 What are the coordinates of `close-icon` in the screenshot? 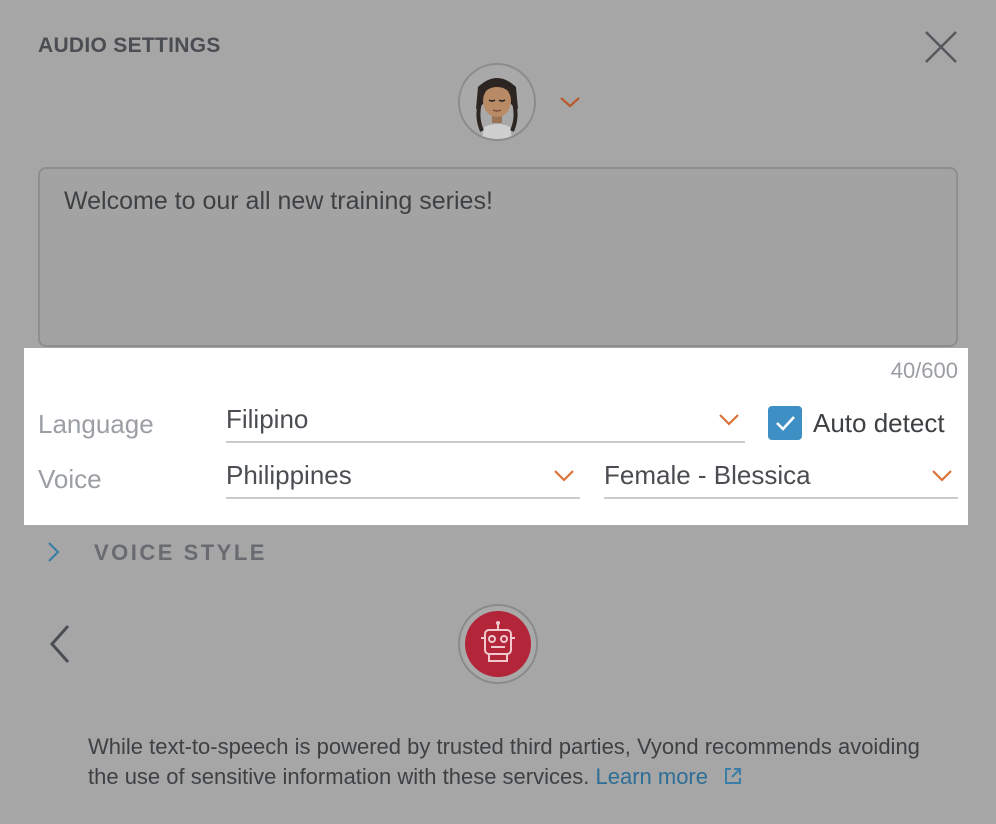 It's located at (941, 47).